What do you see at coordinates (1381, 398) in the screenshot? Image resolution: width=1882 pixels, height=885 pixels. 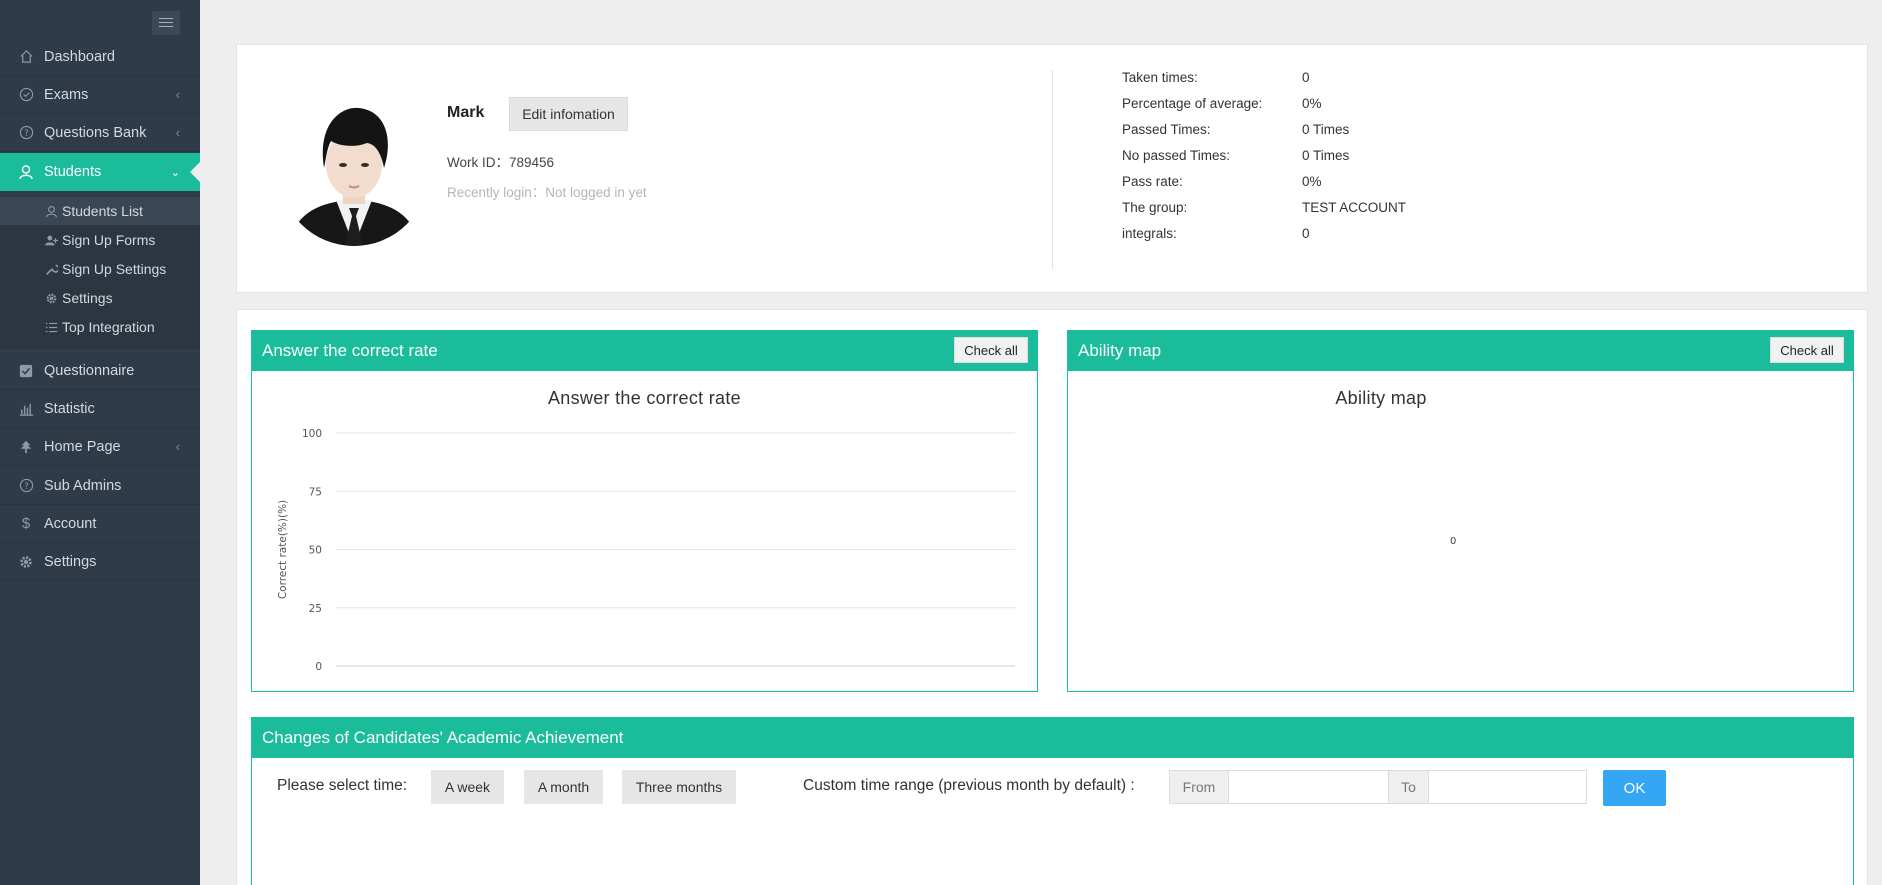 I see `chart-title: Ability map` at bounding box center [1381, 398].